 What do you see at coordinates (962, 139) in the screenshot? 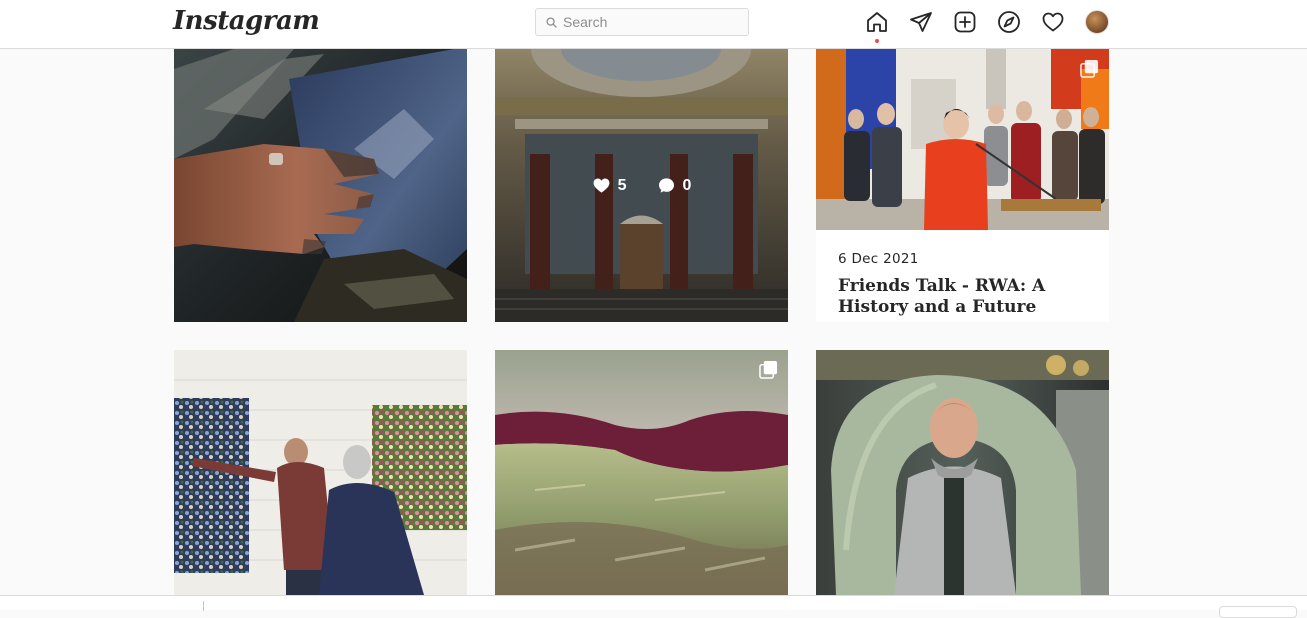
I see `post-3-image` at bounding box center [962, 139].